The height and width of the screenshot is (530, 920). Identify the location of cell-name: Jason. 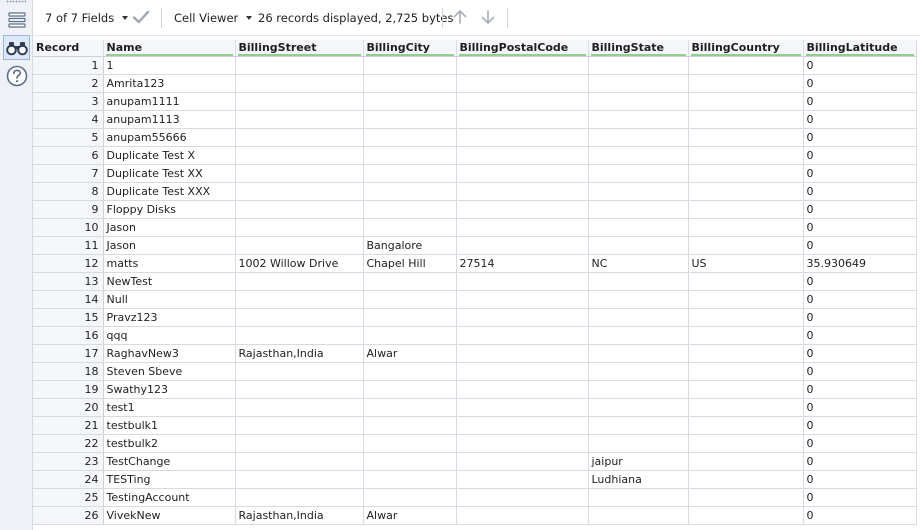
(169, 245).